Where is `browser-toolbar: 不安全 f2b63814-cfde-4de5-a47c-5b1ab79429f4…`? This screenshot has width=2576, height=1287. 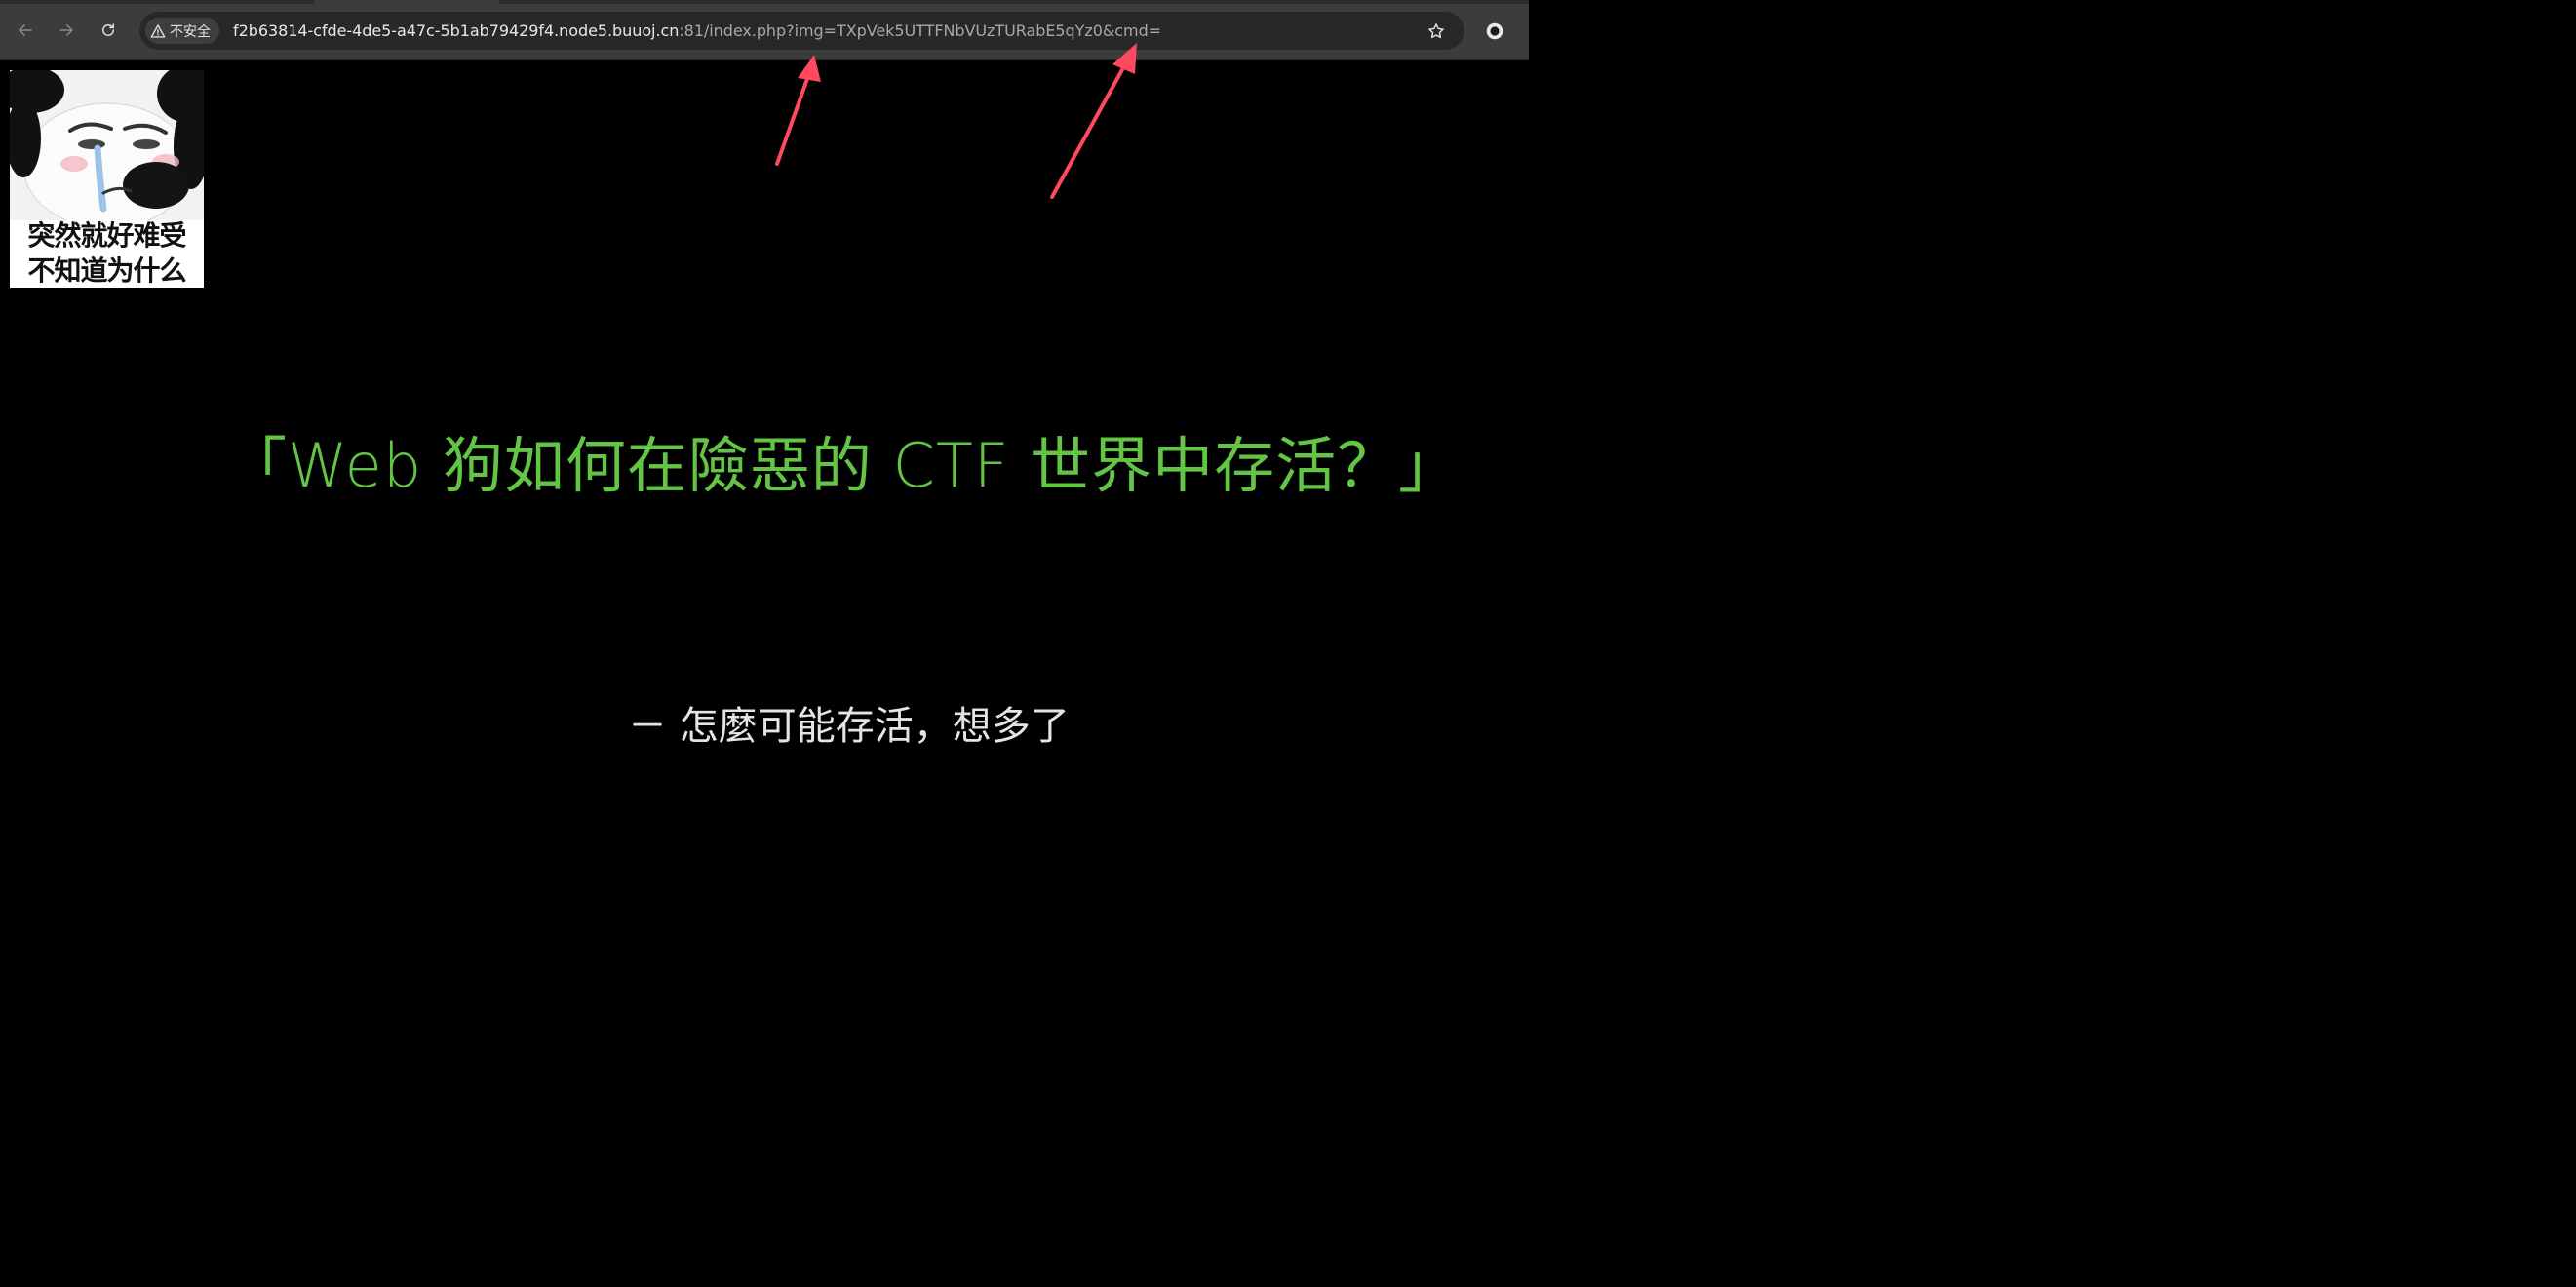
browser-toolbar: 不安全 f2b63814-cfde-4de5-a47c-5b1ab79429f4… is located at coordinates (764, 30).